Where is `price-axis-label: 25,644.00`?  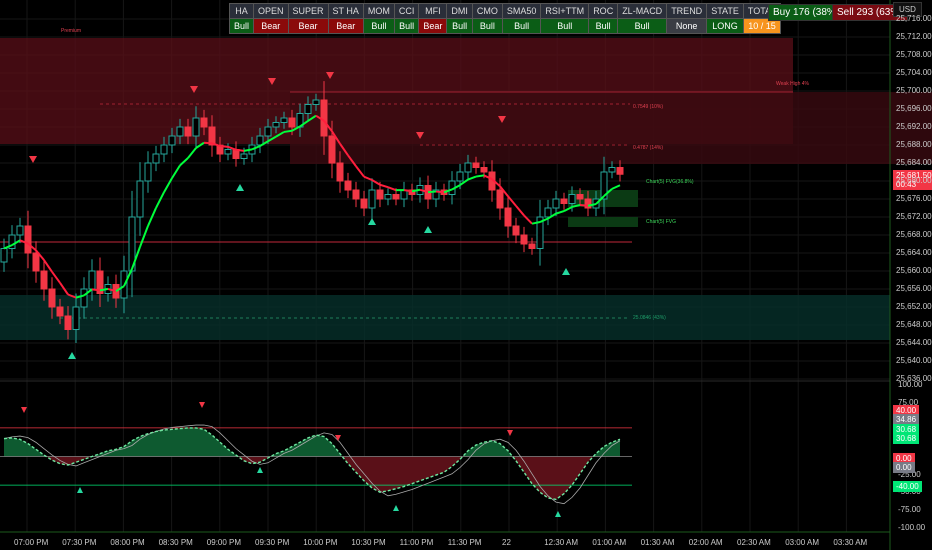
price-axis-label: 25,644.00 is located at coordinates (914, 342).